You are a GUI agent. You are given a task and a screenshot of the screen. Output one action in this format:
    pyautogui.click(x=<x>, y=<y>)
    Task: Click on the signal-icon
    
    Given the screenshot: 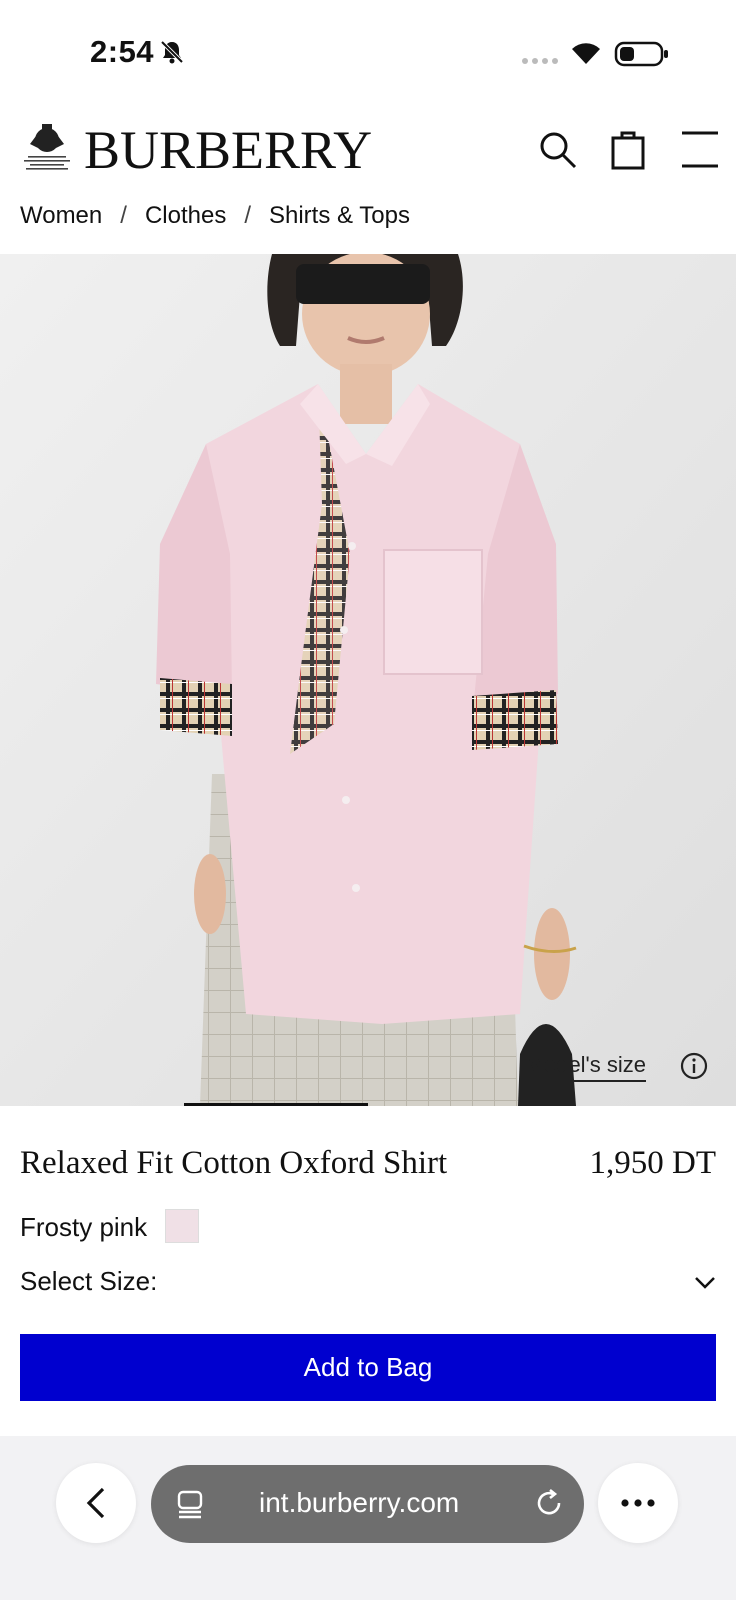 What is the action you would take?
    pyautogui.click(x=540, y=61)
    